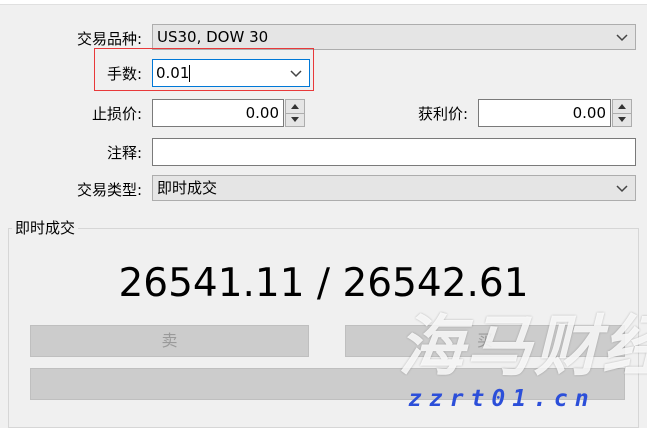 This screenshot has height=428, width=647. I want to click on execution-group-title: 即时成交, so click(45, 228).